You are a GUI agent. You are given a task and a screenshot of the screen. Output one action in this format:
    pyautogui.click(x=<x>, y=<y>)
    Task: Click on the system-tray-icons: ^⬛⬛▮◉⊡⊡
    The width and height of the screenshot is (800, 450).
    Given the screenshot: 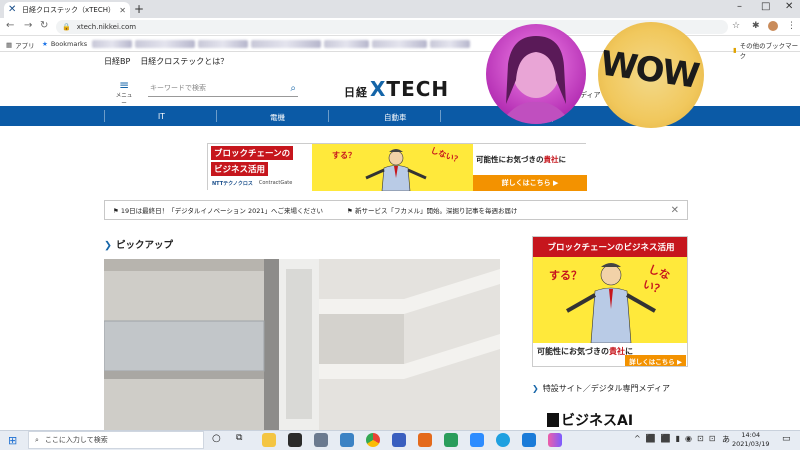 What is the action you would take?
    pyautogui.click(x=677, y=438)
    